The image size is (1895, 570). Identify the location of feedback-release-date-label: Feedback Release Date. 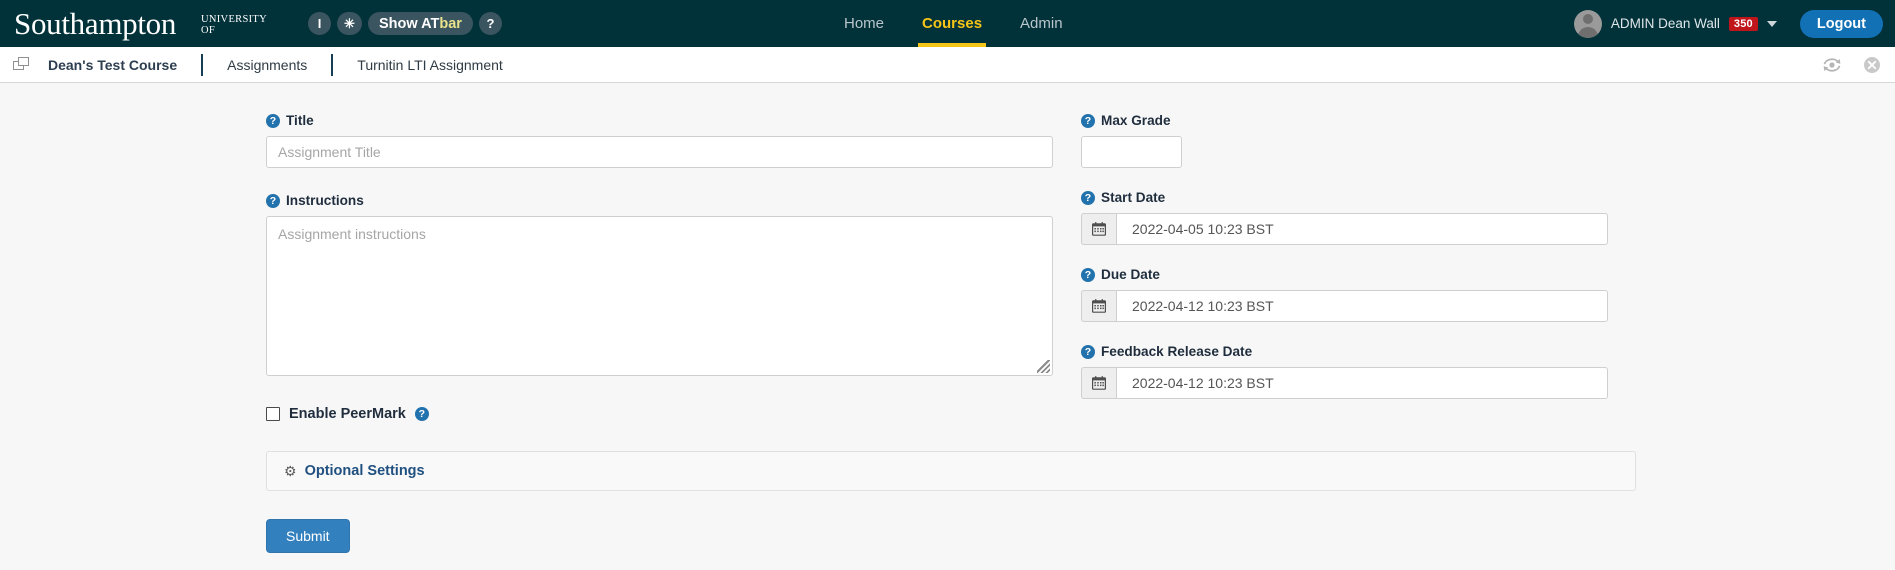
(1177, 351).